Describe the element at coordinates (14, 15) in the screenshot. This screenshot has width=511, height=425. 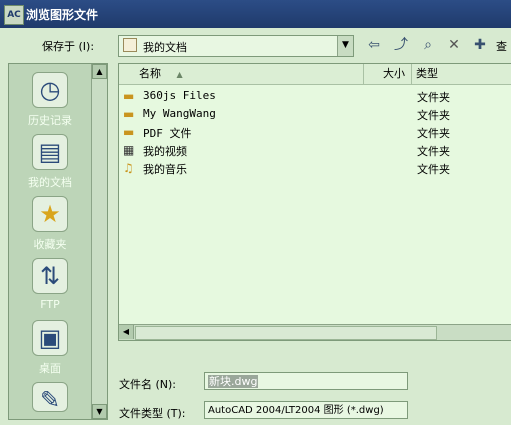
I see `app-icon: AC` at that location.